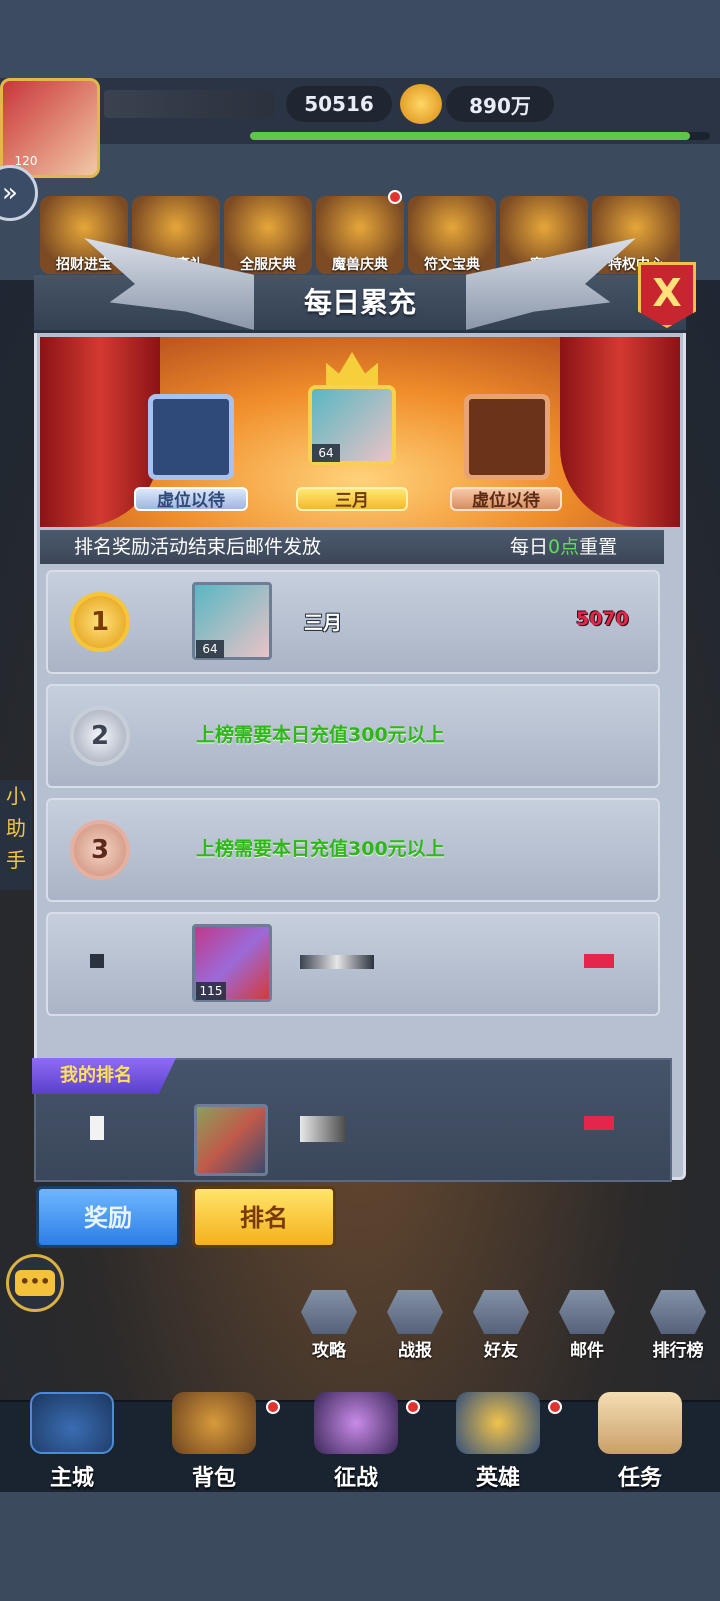 This screenshot has width=720, height=1601. I want to click on chat-bubble-icon: •••, so click(35, 1283).